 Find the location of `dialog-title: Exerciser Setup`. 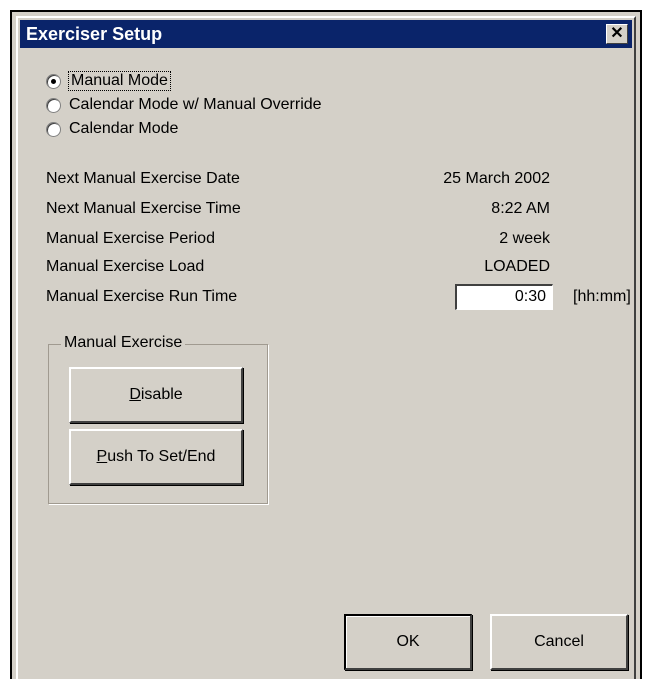

dialog-title: Exerciser Setup is located at coordinates (94, 34).